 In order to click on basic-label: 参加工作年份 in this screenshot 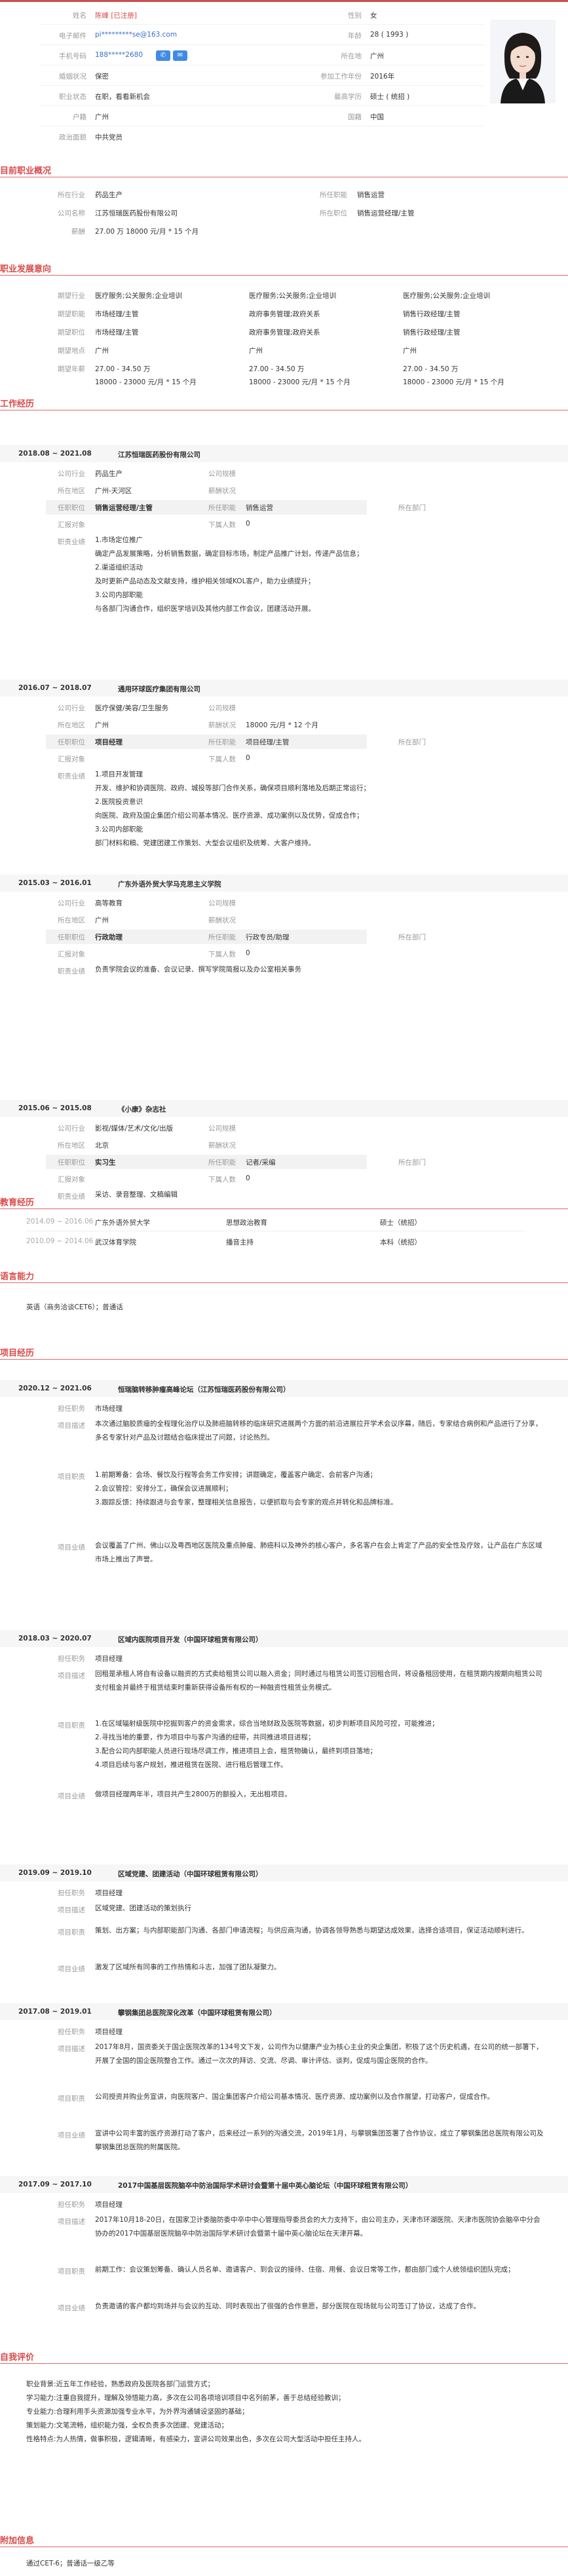, I will do `click(341, 77)`.